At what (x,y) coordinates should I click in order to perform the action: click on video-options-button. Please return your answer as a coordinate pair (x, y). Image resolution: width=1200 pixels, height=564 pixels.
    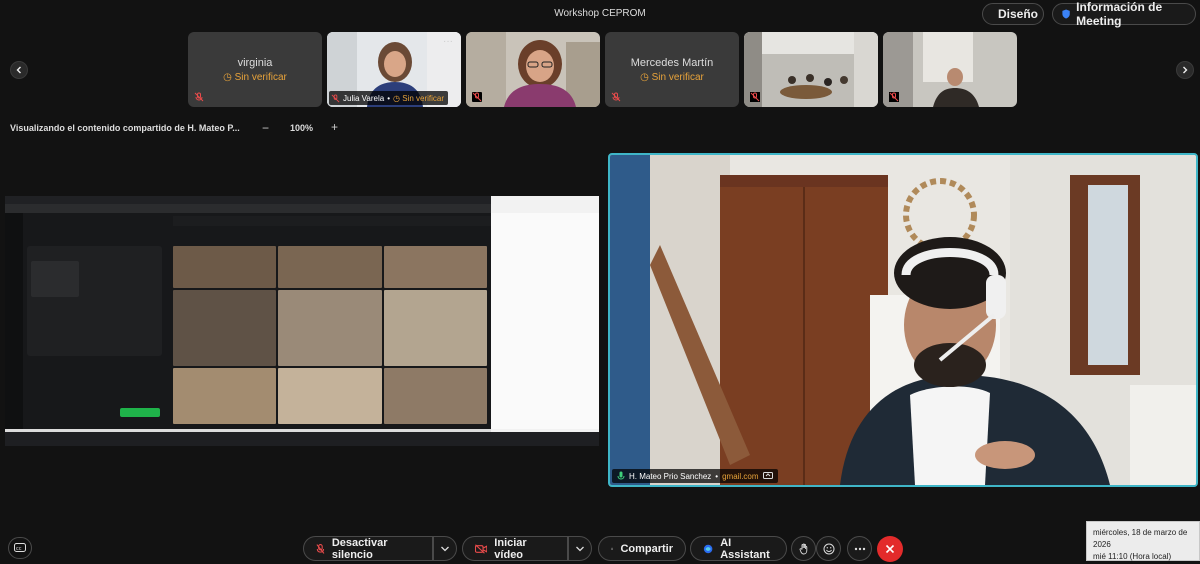
    Looking at the image, I should click on (580, 548).